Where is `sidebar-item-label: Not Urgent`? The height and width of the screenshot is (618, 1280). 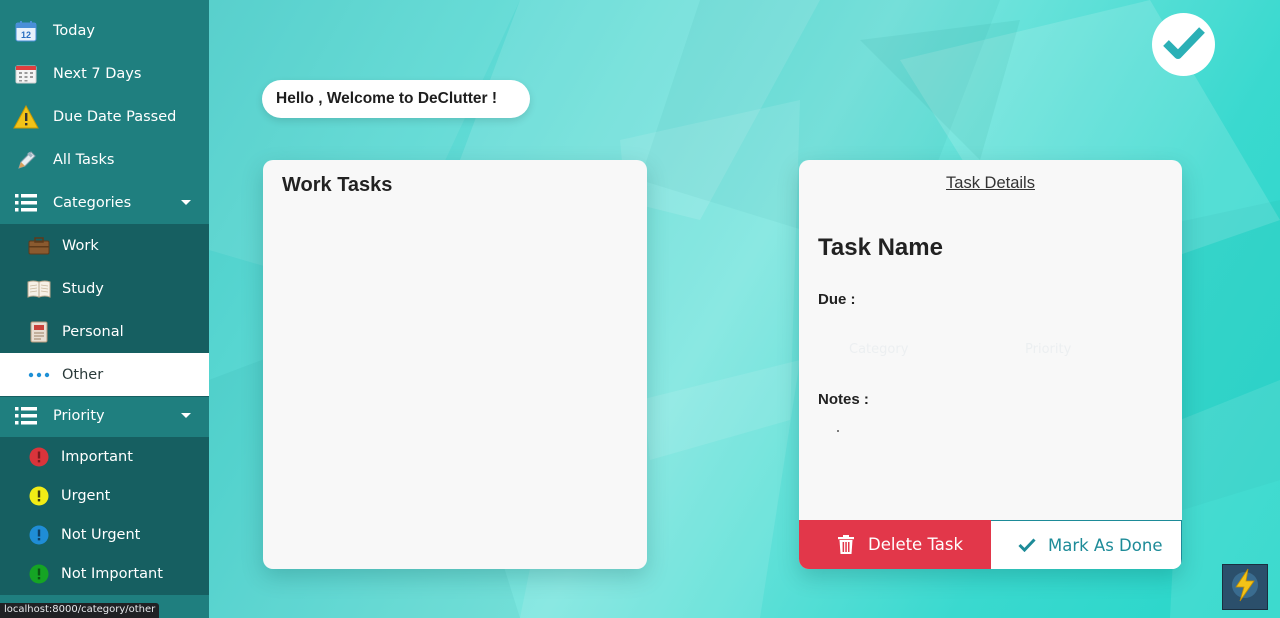 sidebar-item-label: Not Urgent is located at coordinates (101, 534).